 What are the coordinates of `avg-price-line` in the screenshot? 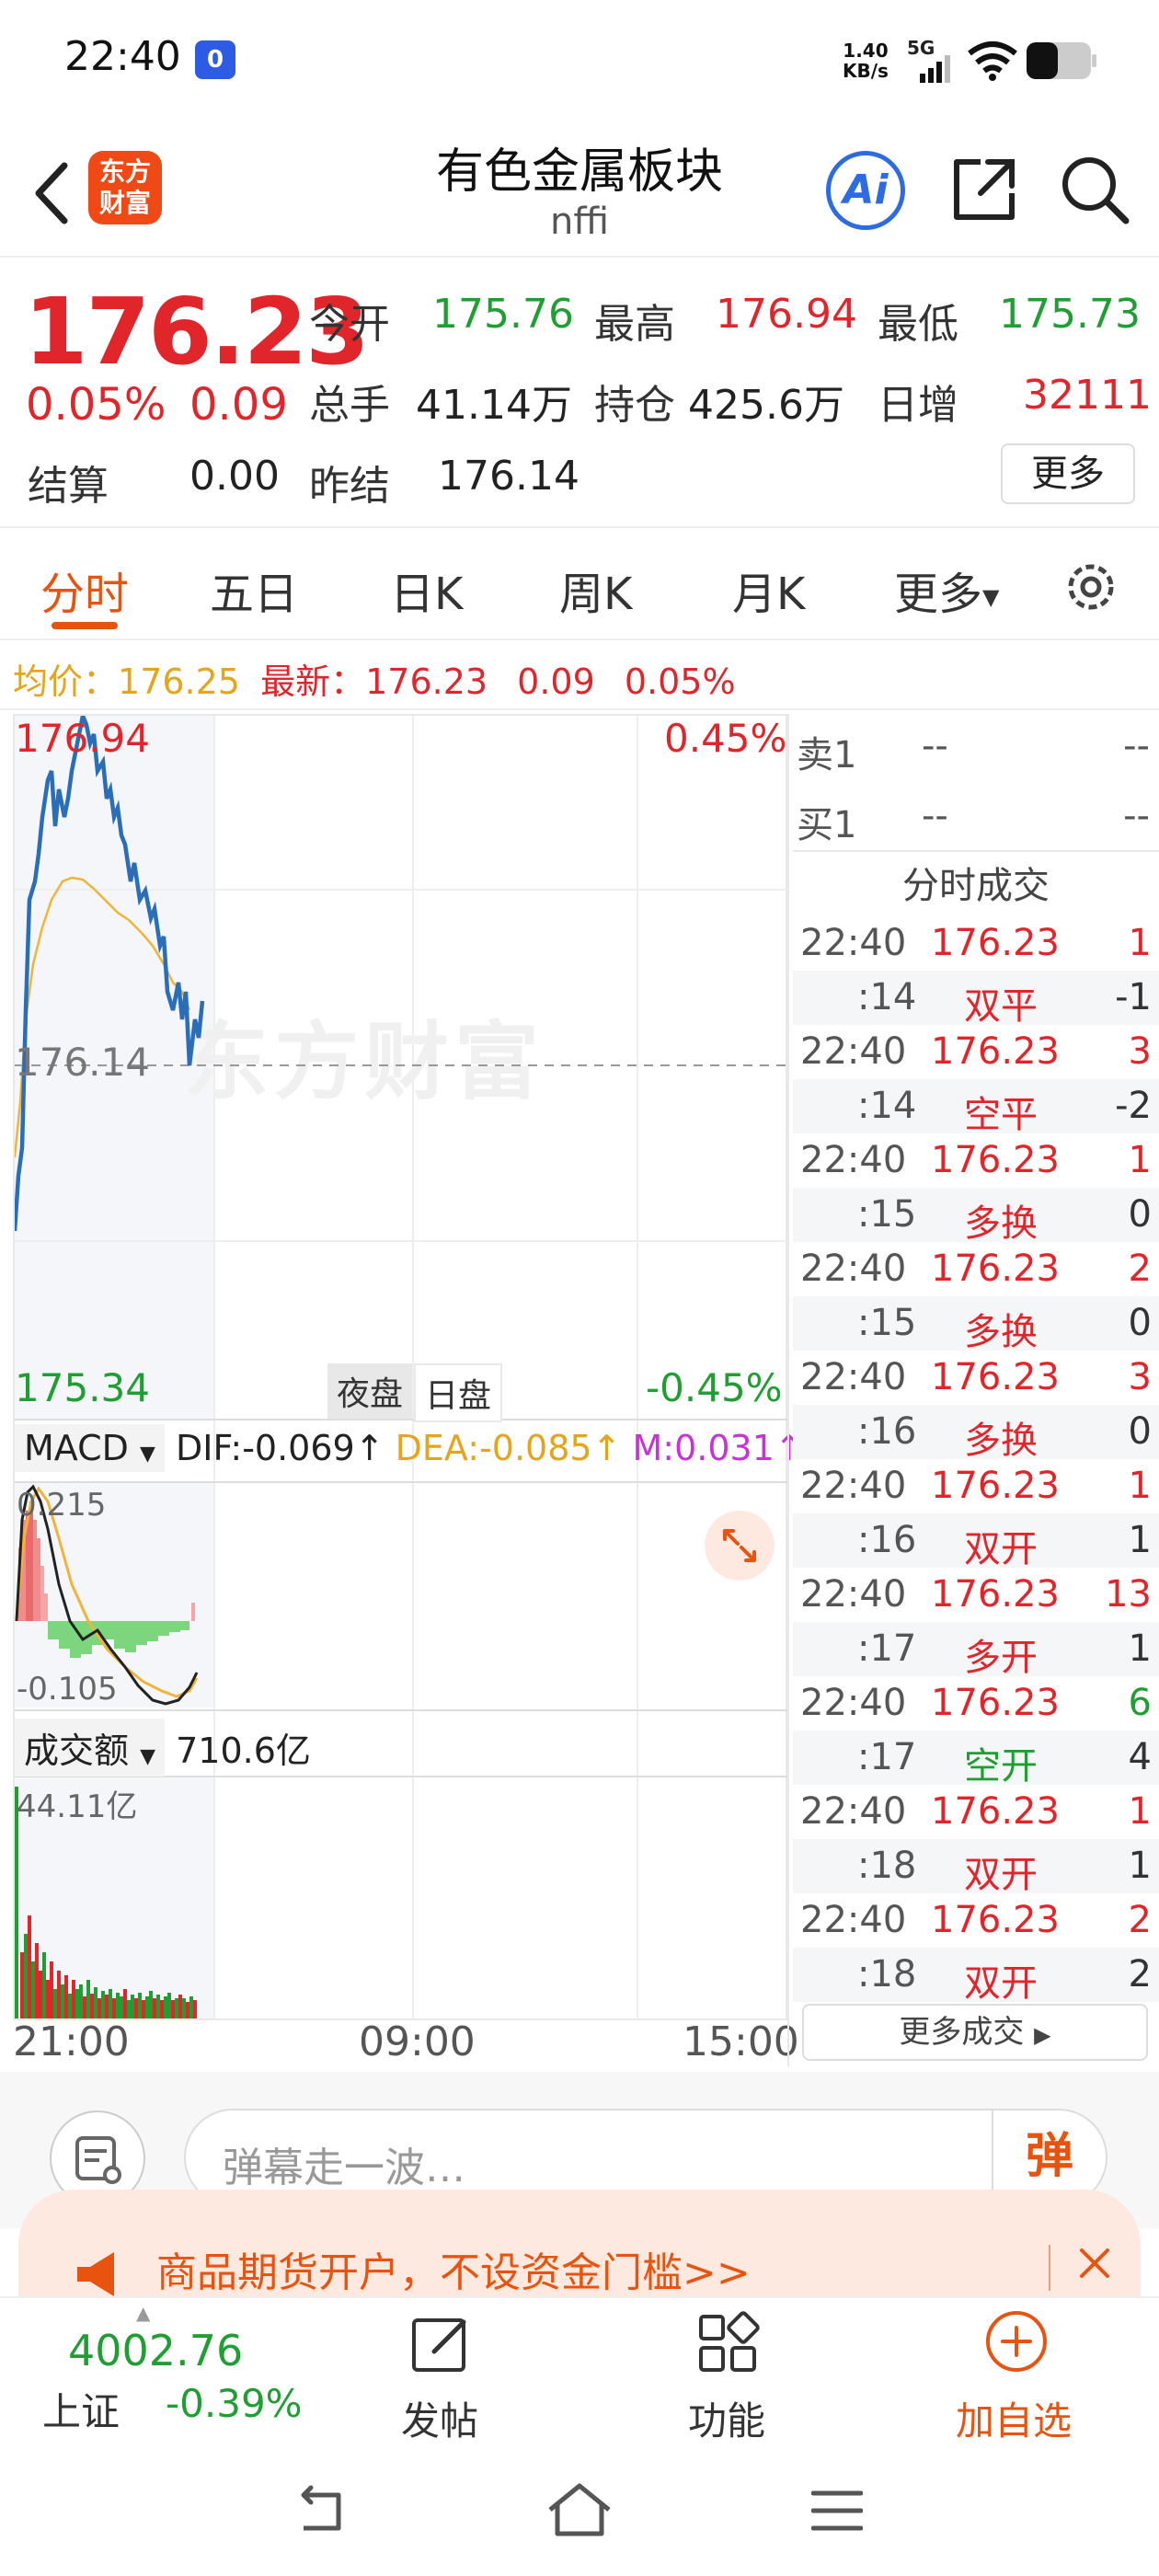 It's located at (103, 1017).